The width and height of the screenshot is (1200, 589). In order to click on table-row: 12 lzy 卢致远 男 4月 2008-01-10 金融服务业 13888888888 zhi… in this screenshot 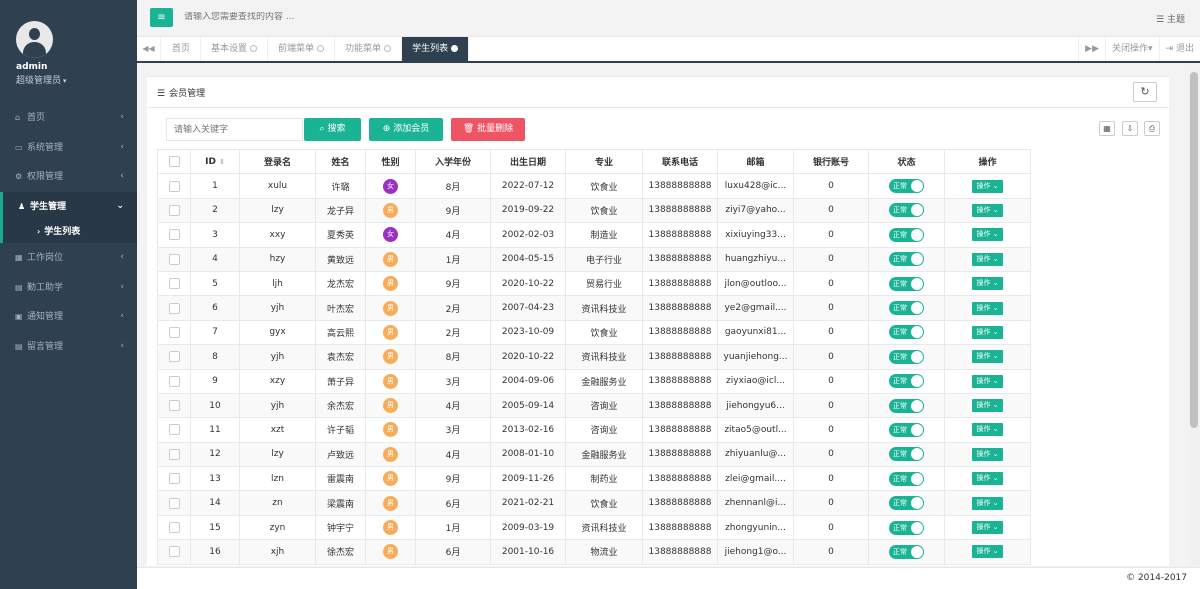, I will do `click(594, 454)`.